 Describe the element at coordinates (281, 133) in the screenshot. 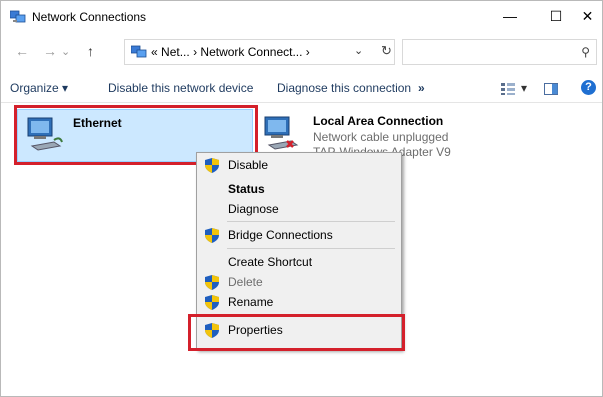

I see `network-adapter-disconnected-icon` at that location.